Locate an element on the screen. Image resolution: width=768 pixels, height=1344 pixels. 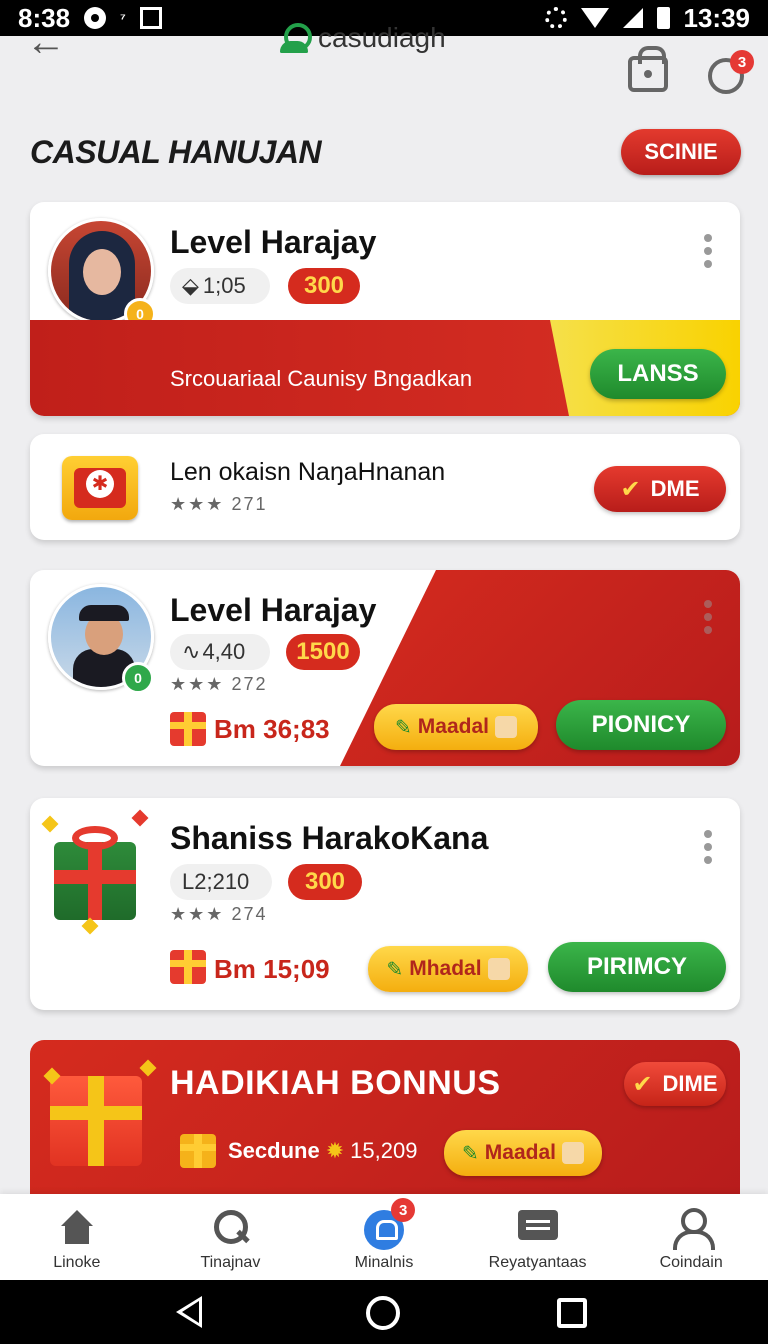
lanss-button: LANSS is located at coordinates (658, 374).